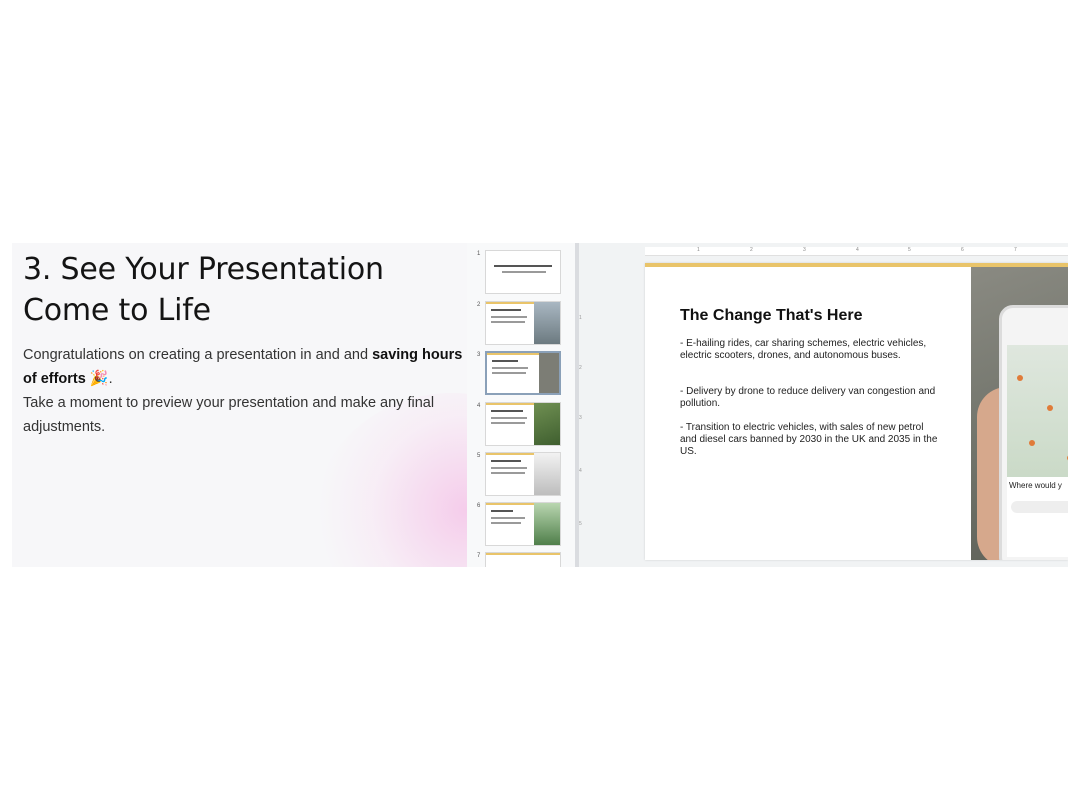 Image resolution: width=1080 pixels, height=810 pixels. Describe the element at coordinates (1015, 250) in the screenshot. I see `ruler-number: 7` at that location.